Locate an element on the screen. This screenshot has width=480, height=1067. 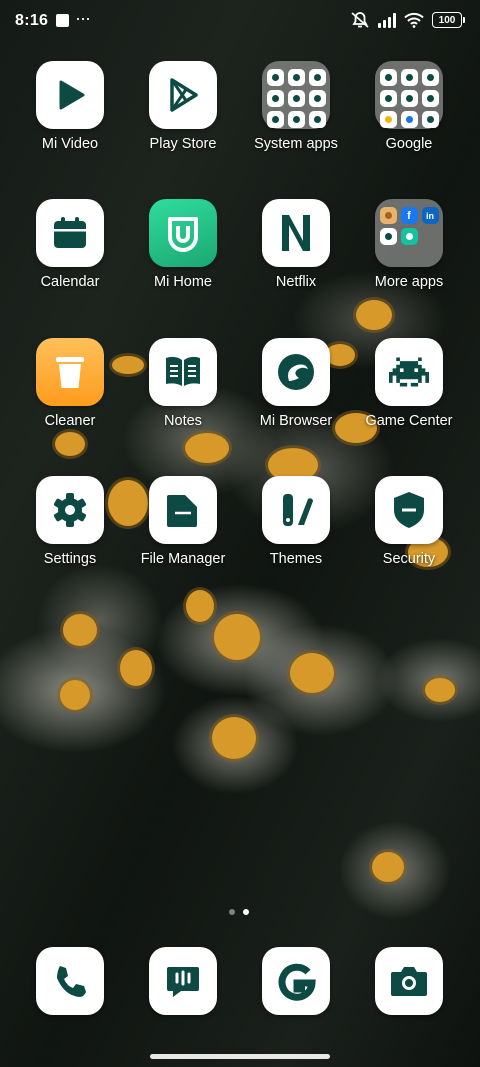
dock-phone is located at coordinates (70, 981).